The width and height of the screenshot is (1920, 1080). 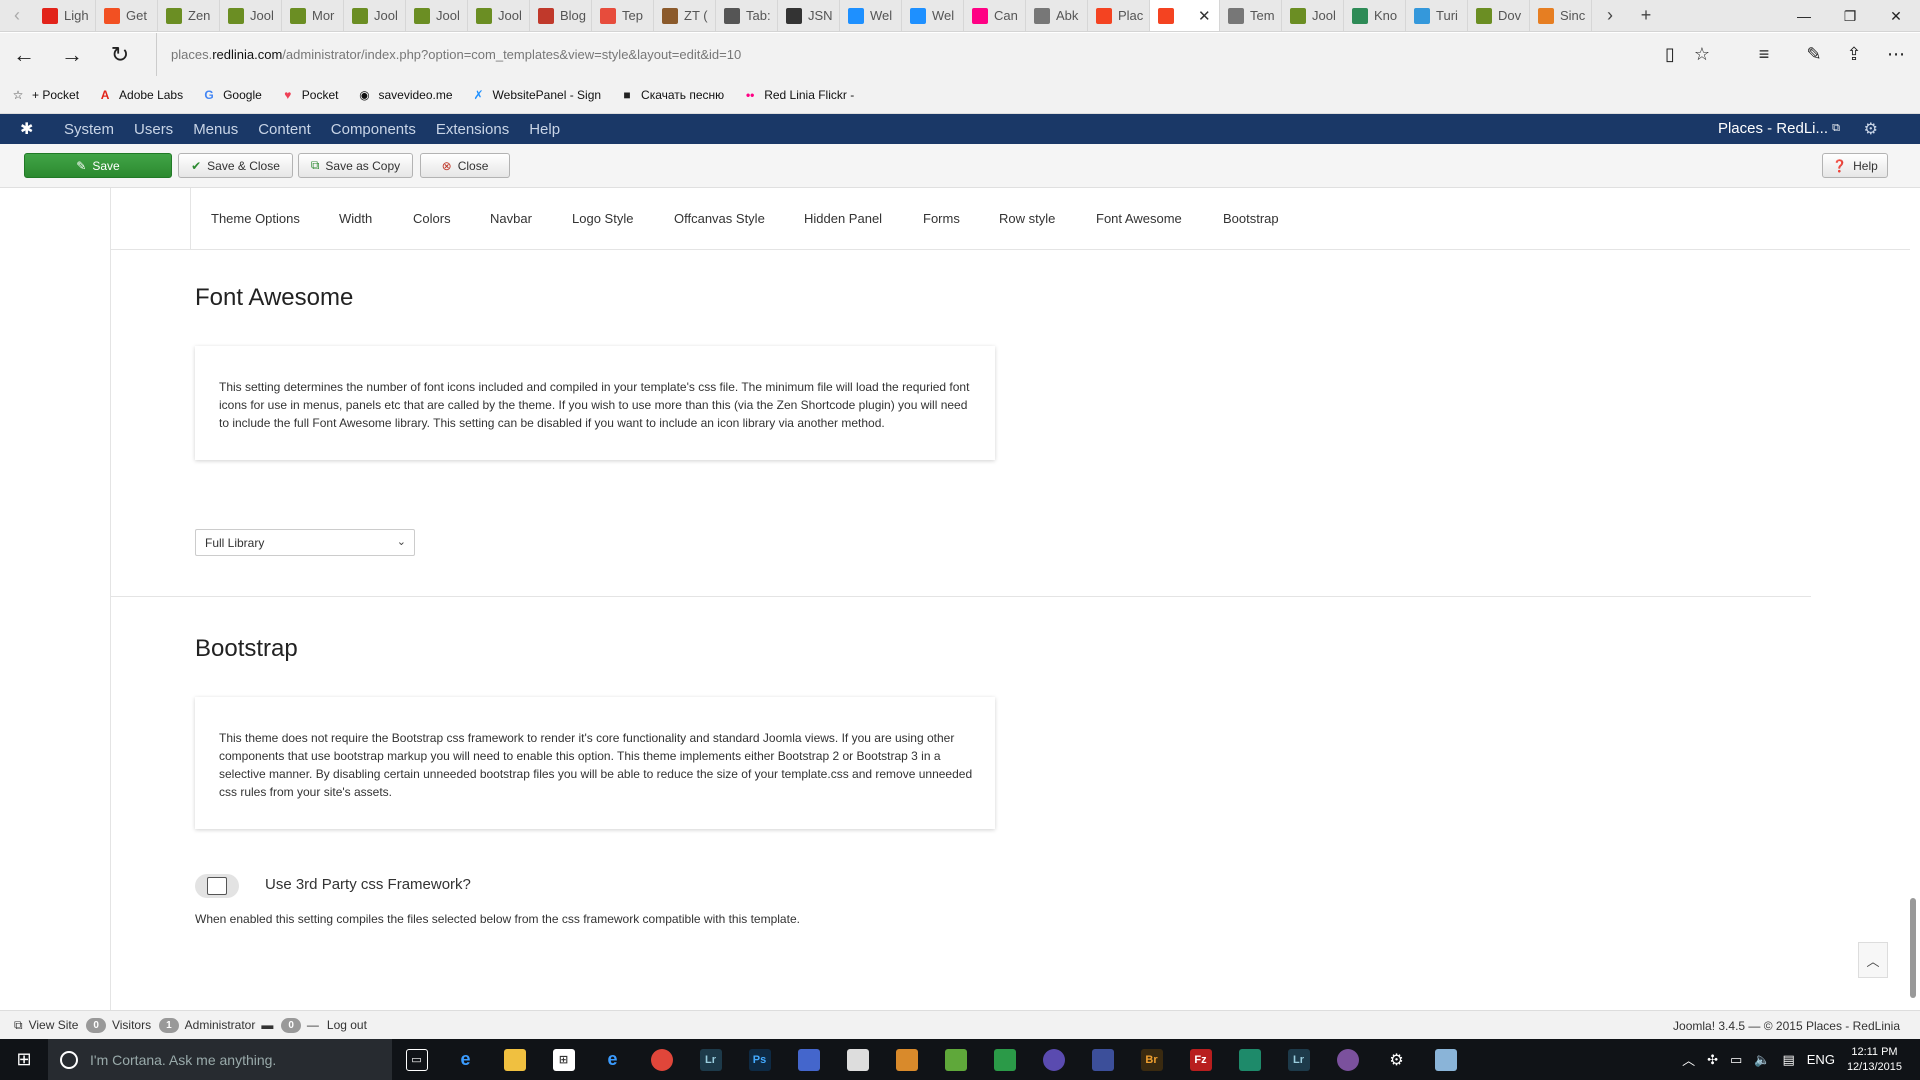 What do you see at coordinates (284, 129) in the screenshot?
I see `joomla-menu-content: Content` at bounding box center [284, 129].